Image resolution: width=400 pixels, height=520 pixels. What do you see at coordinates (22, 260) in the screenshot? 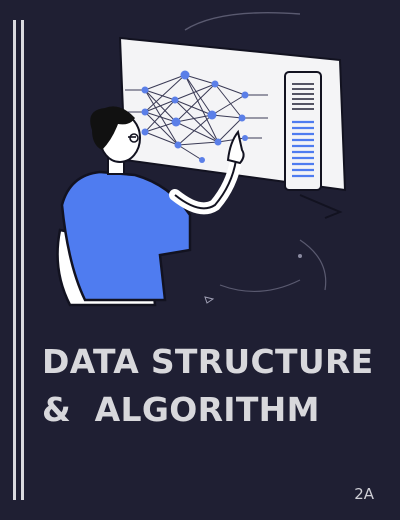
I see `left-border-line-inner` at bounding box center [22, 260].